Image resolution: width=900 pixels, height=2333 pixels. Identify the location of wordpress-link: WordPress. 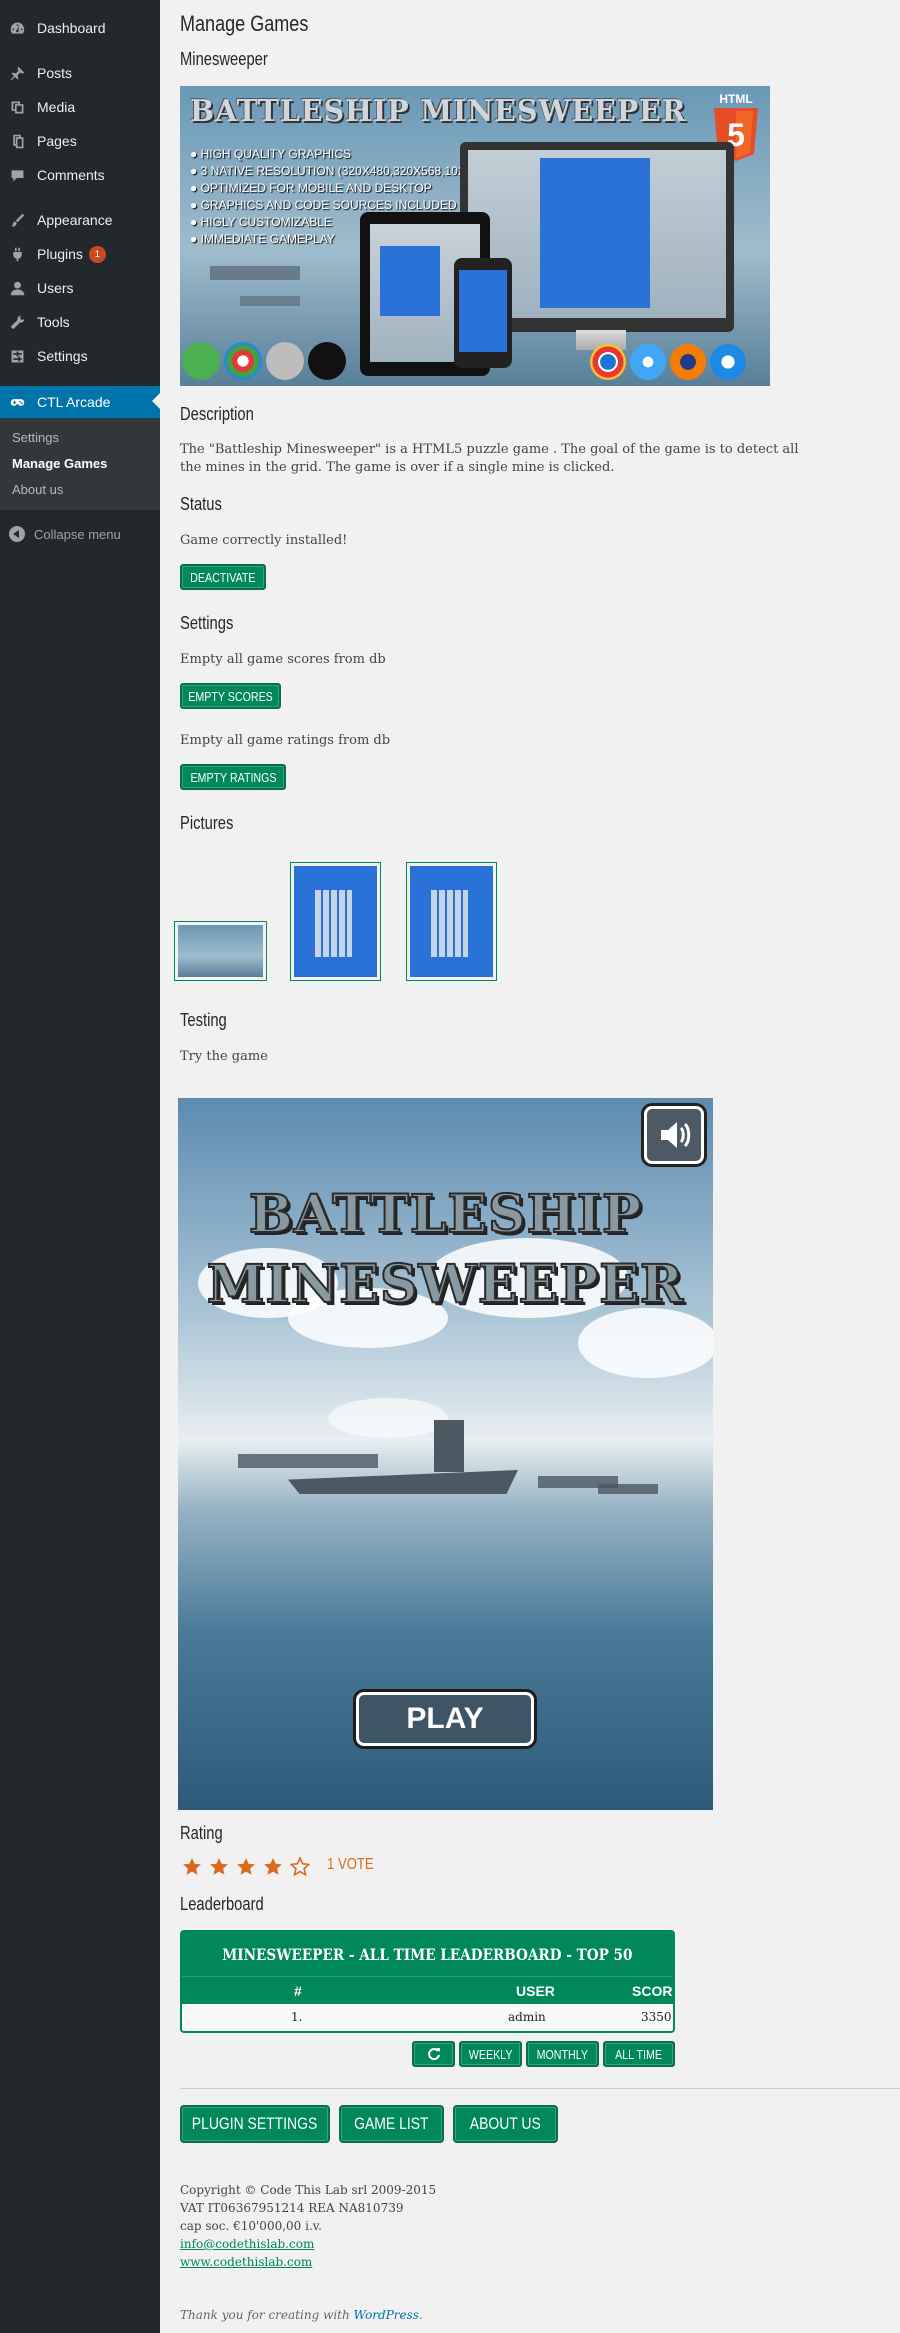
(386, 2315).